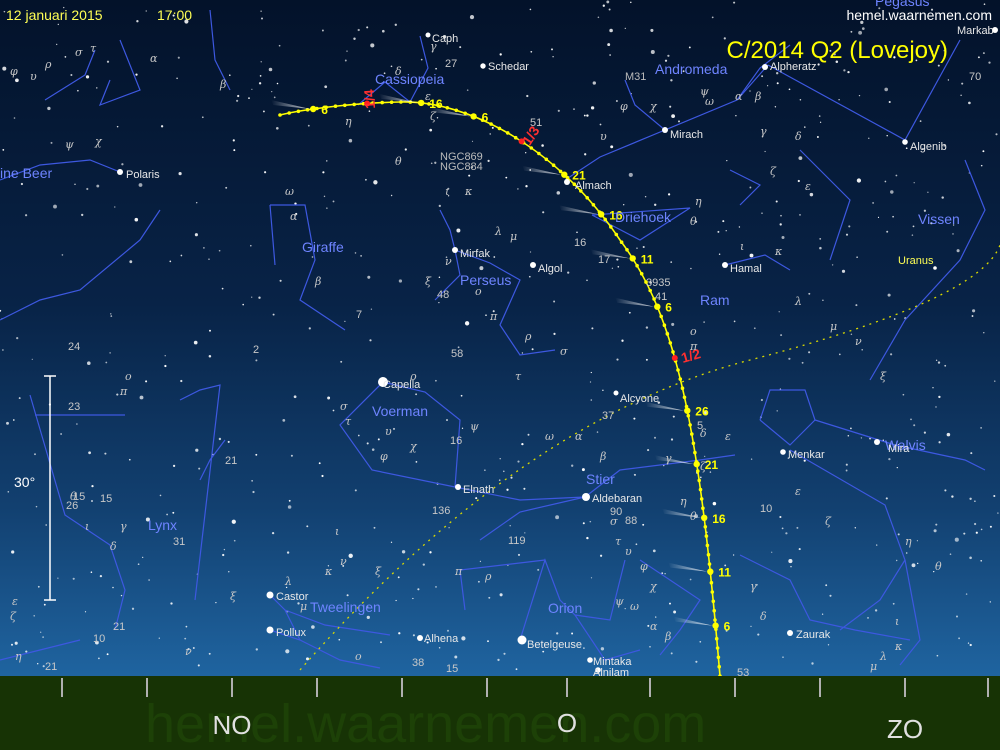  What do you see at coordinates (715, 300) in the screenshot?
I see `constellation-ram: Ram` at bounding box center [715, 300].